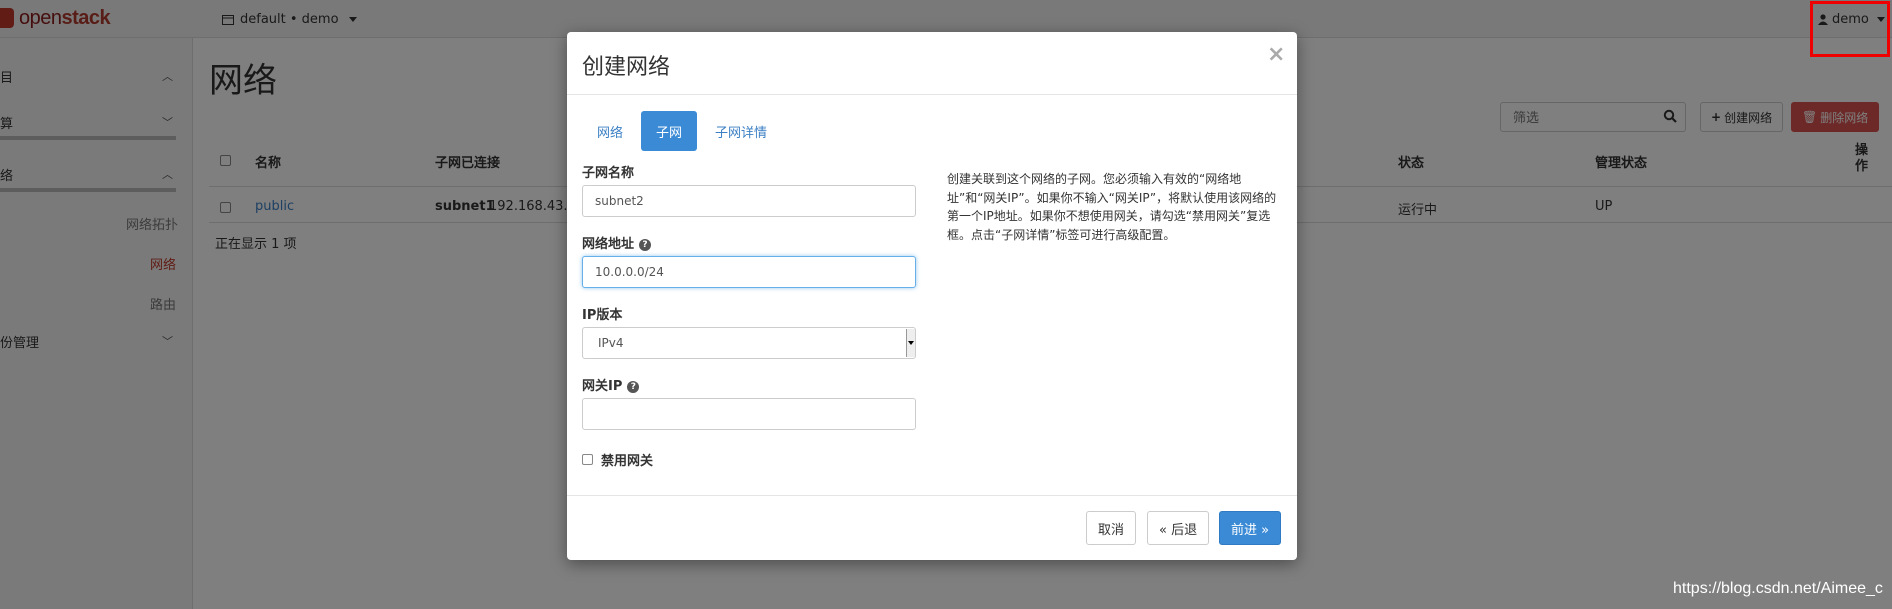 The width and height of the screenshot is (1892, 609). What do you see at coordinates (602, 386) in the screenshot?
I see `gateway-ip-label: 网关IP` at bounding box center [602, 386].